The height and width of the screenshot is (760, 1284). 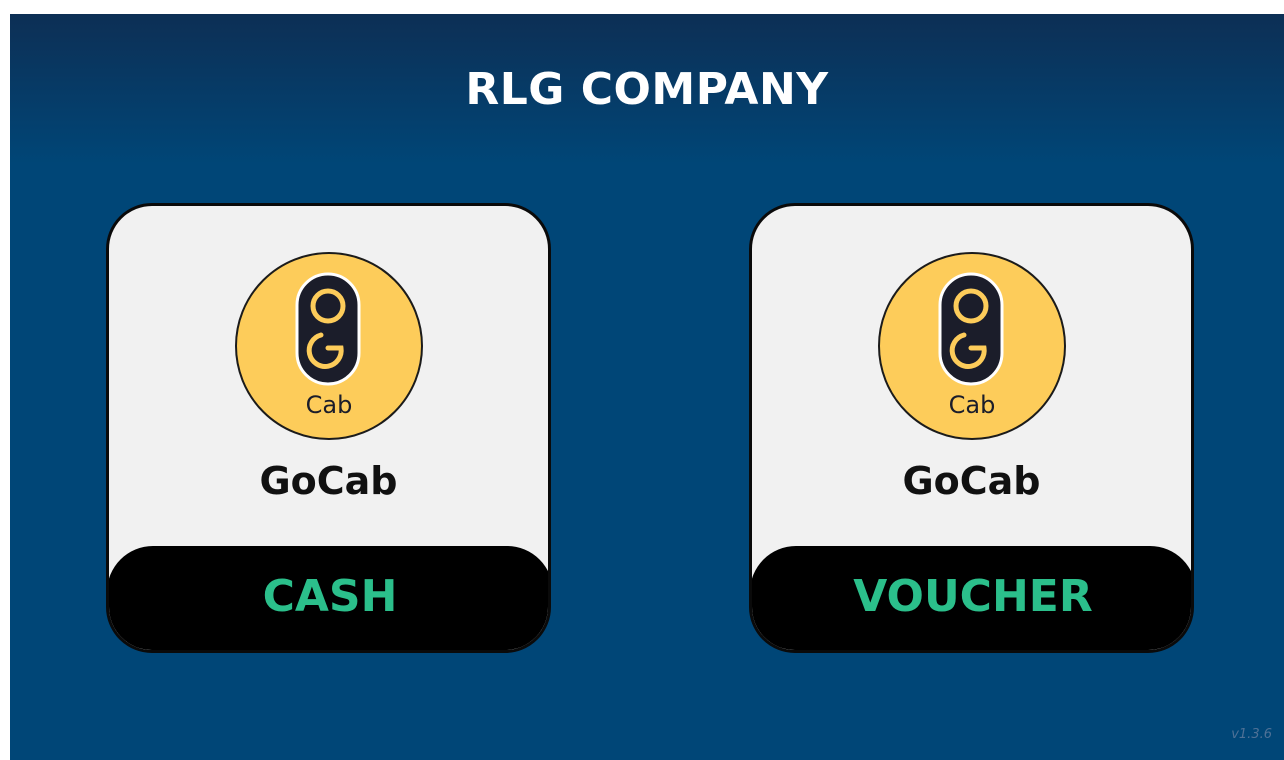 I want to click on cash-label: CASH, so click(x=330, y=596).